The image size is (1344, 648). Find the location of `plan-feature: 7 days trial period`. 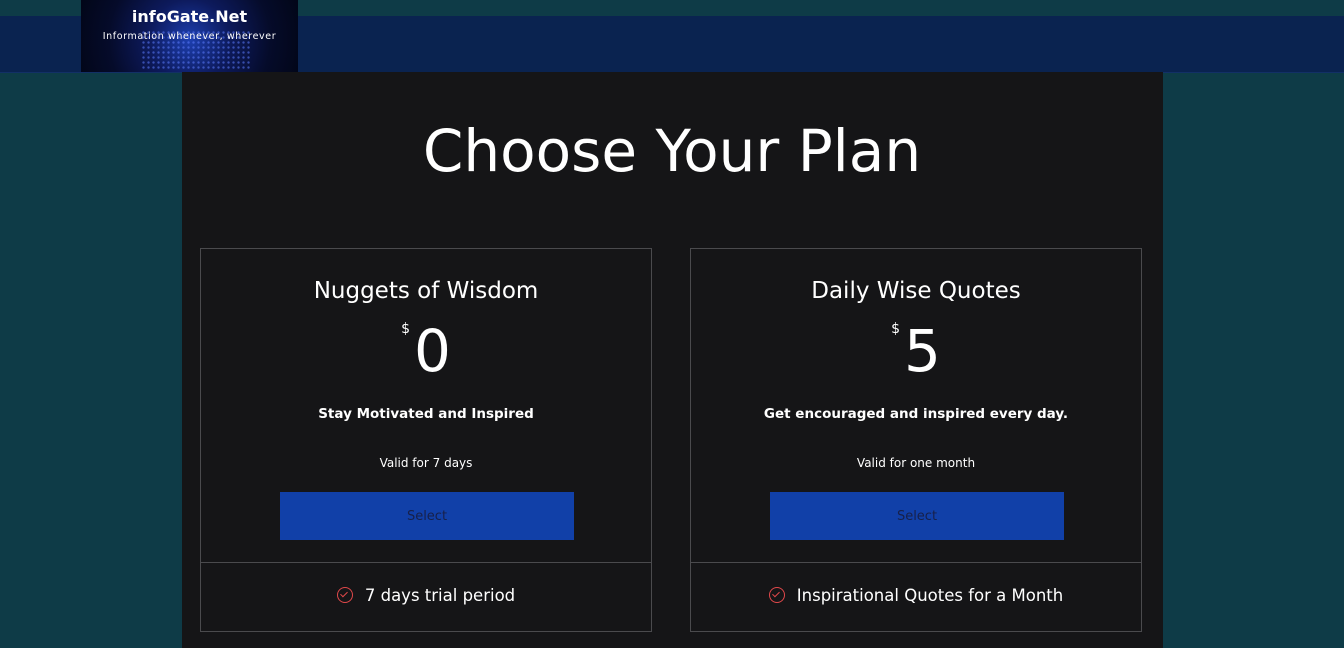

plan-feature: 7 days trial period is located at coordinates (426, 595).